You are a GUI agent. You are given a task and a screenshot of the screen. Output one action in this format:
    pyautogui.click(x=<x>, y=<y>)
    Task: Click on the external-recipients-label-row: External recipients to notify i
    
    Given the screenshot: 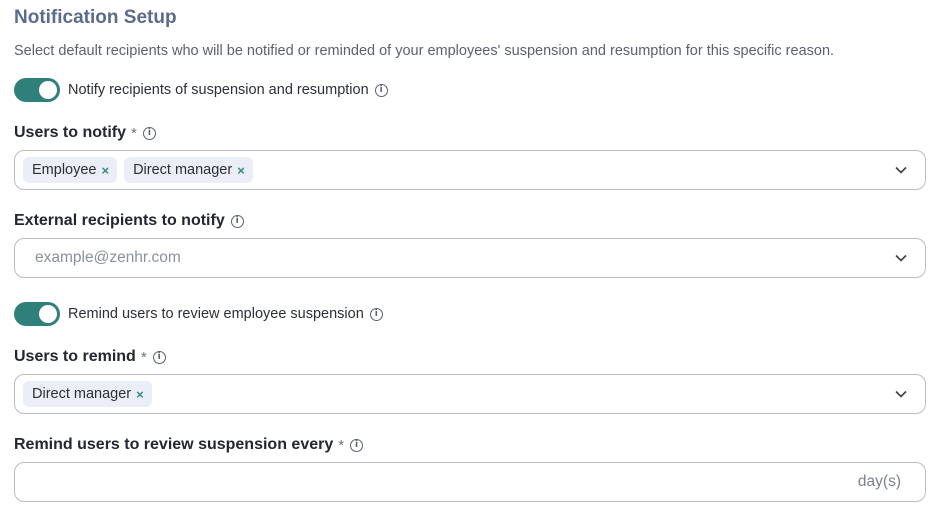 What is the action you would take?
    pyautogui.click(x=129, y=221)
    